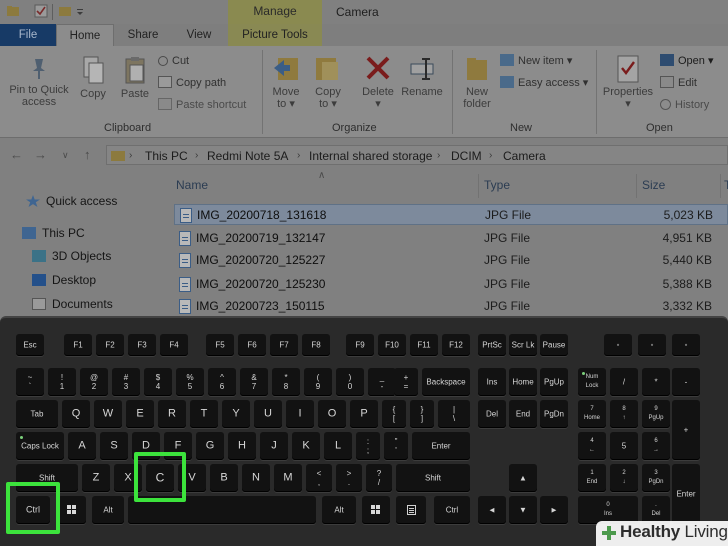 The height and width of the screenshot is (546, 728). I want to click on key-right-windows, so click(376, 510).